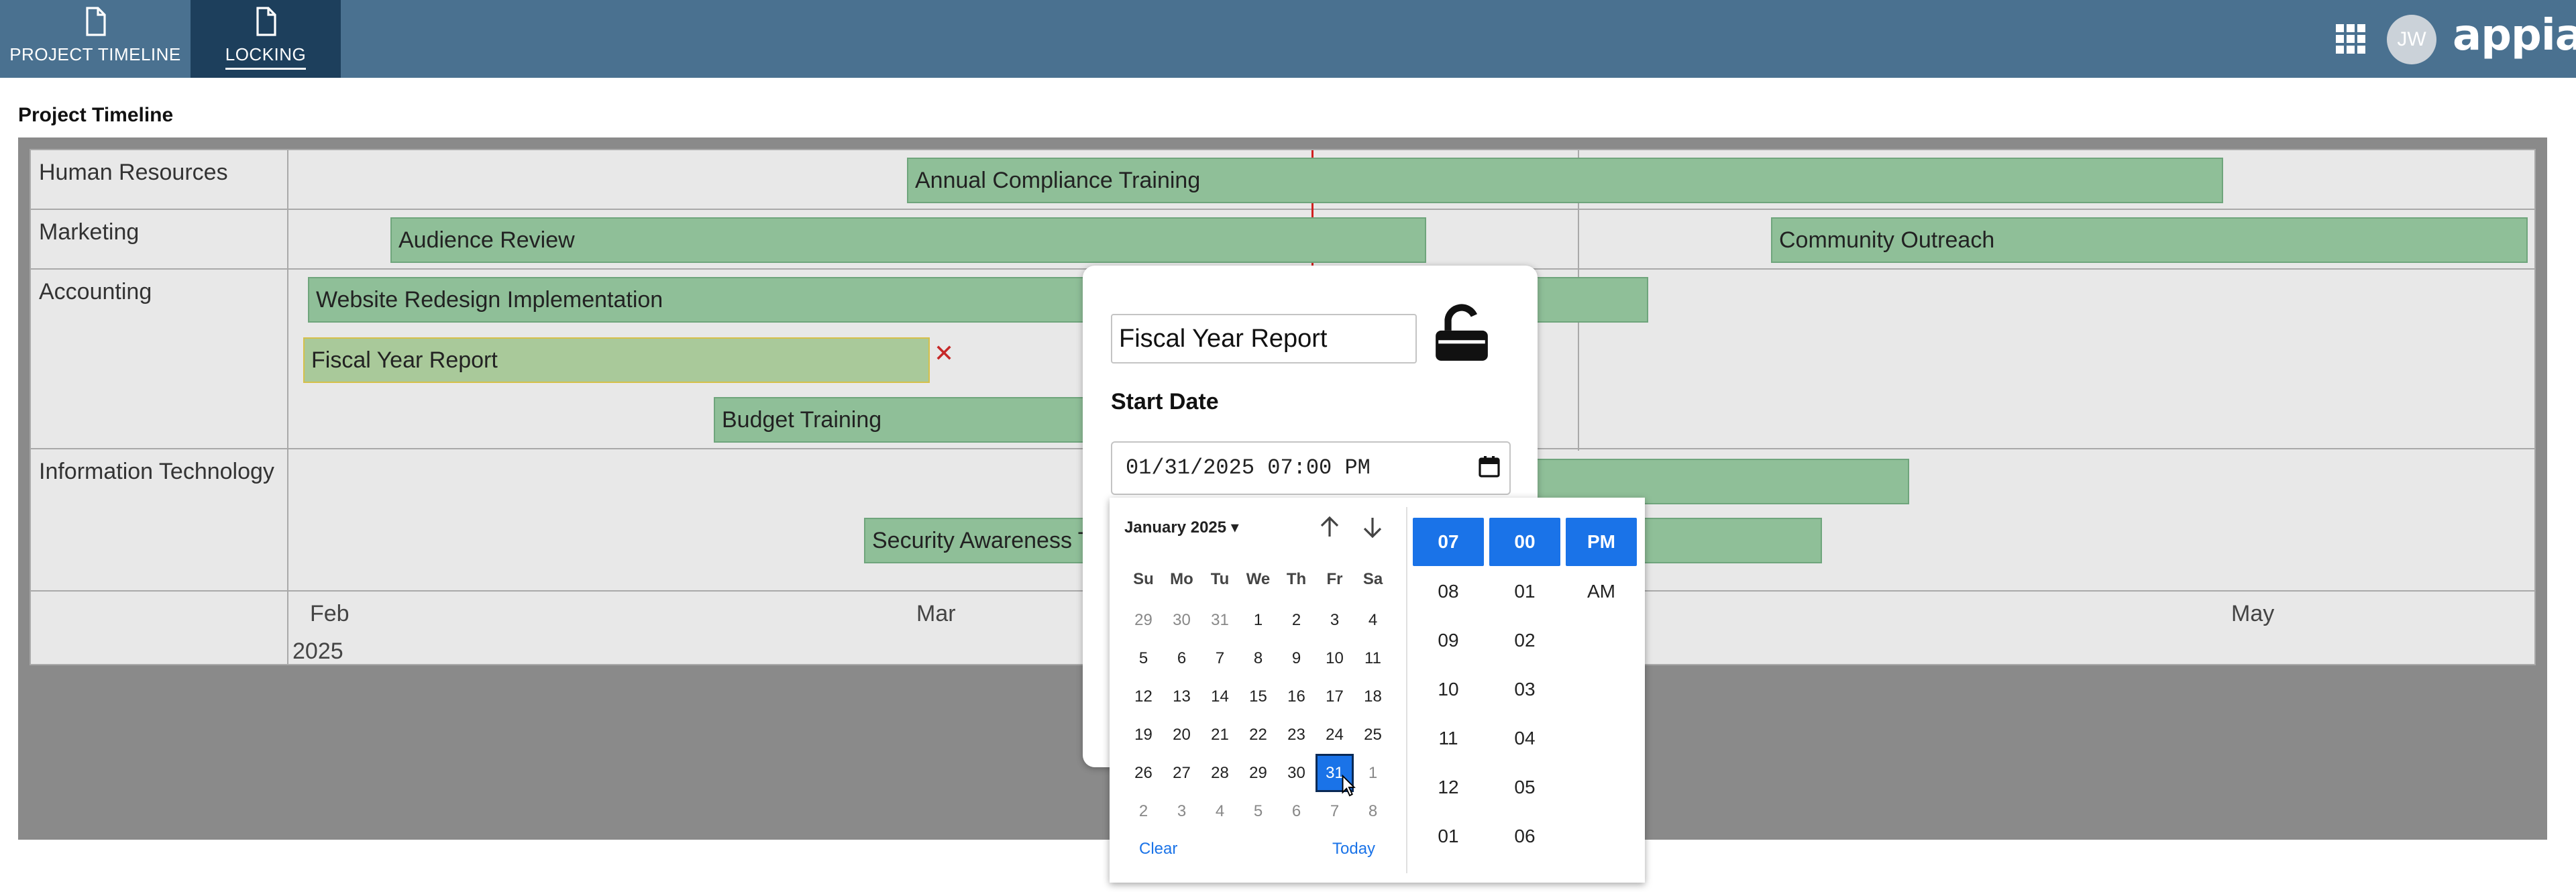  I want to click on apps-grid-icon, so click(2350, 39).